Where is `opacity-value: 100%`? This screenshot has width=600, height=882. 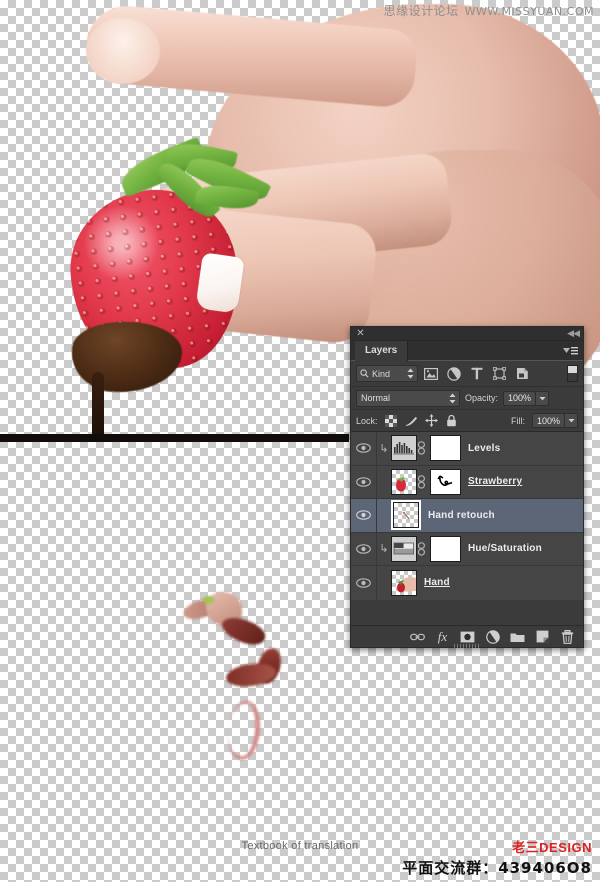 opacity-value: 100% is located at coordinates (520, 398).